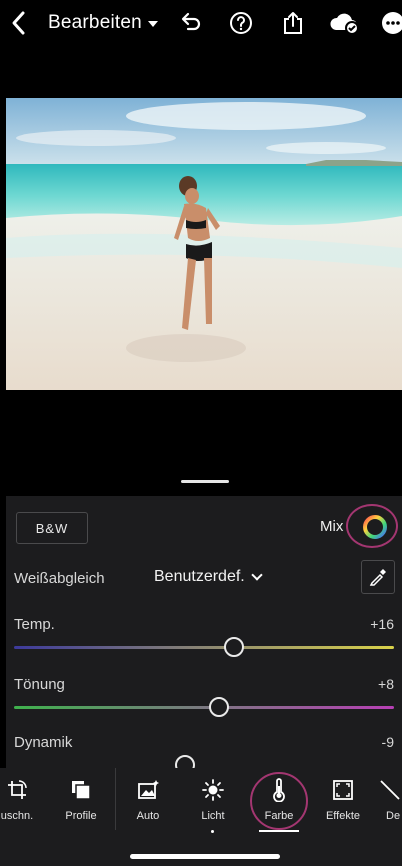 The image size is (402, 866). Describe the element at coordinates (59, 578) in the screenshot. I see `white-balance-label: Weißabgleich` at that location.